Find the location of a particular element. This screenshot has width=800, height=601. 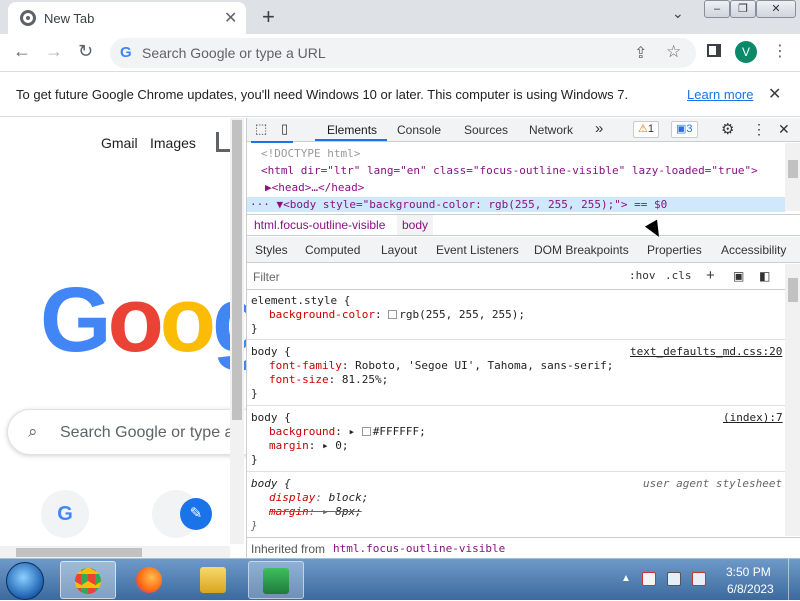

chrome-favicon-icon is located at coordinates (28, 18).